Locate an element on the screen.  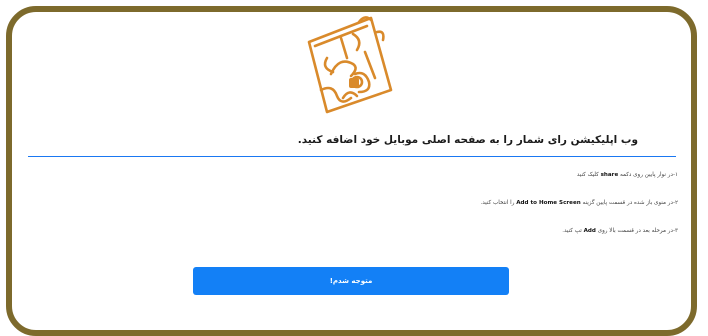
step-1-suffix: کلیک کنید is located at coordinates (588, 175).